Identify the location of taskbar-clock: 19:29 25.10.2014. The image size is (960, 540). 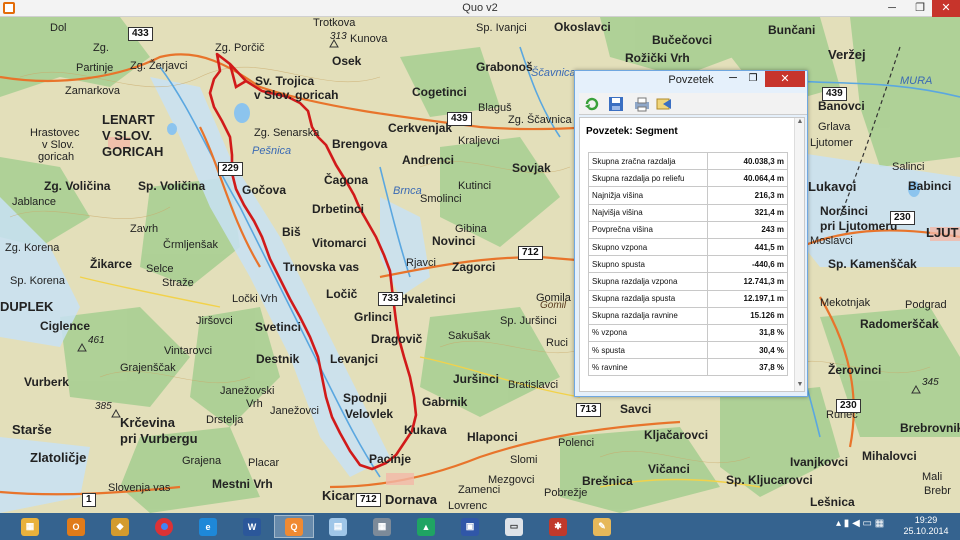
(926, 526).